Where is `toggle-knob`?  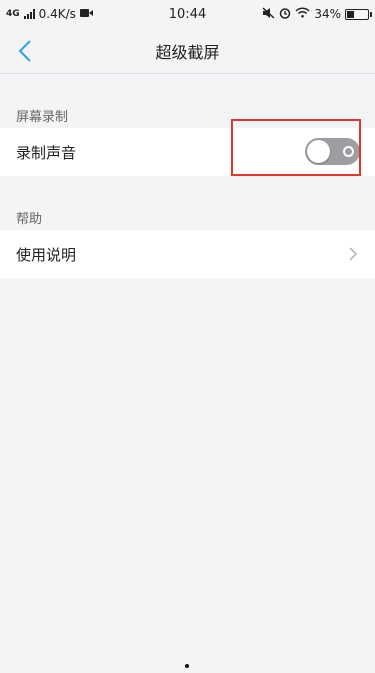 toggle-knob is located at coordinates (318, 151).